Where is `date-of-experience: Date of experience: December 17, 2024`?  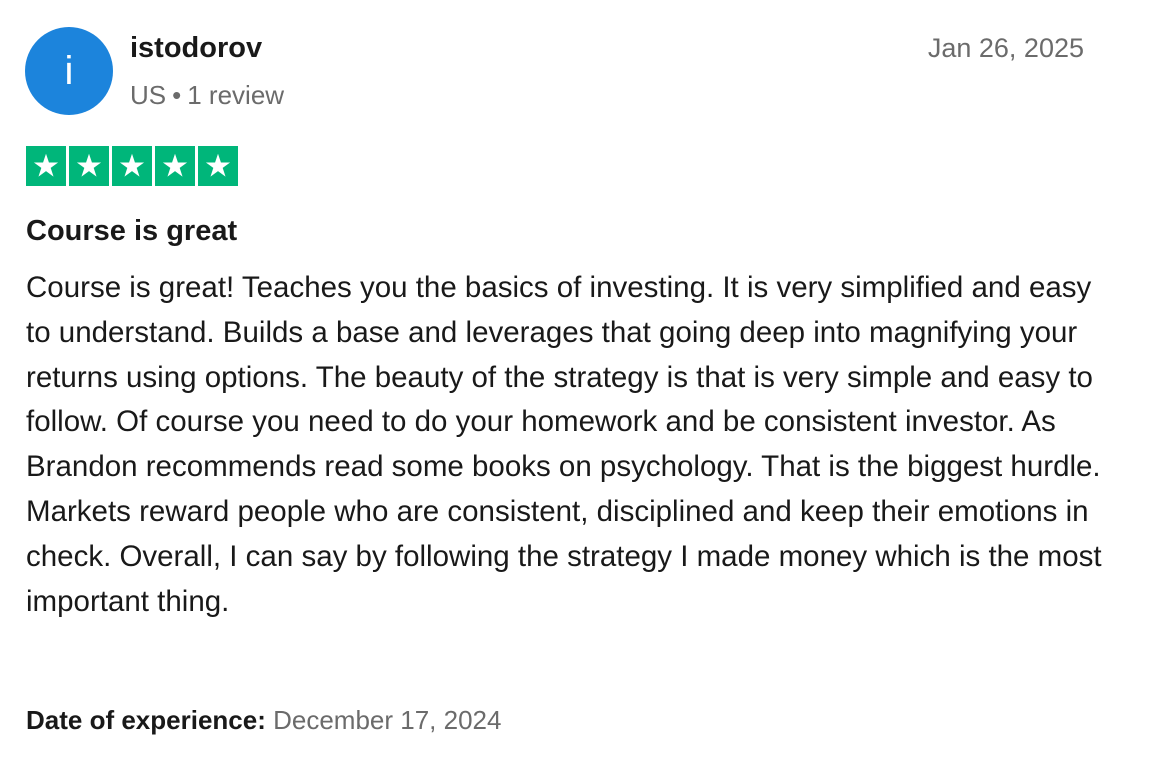
date-of-experience: Date of experience: December 17, 2024 is located at coordinates (263, 720).